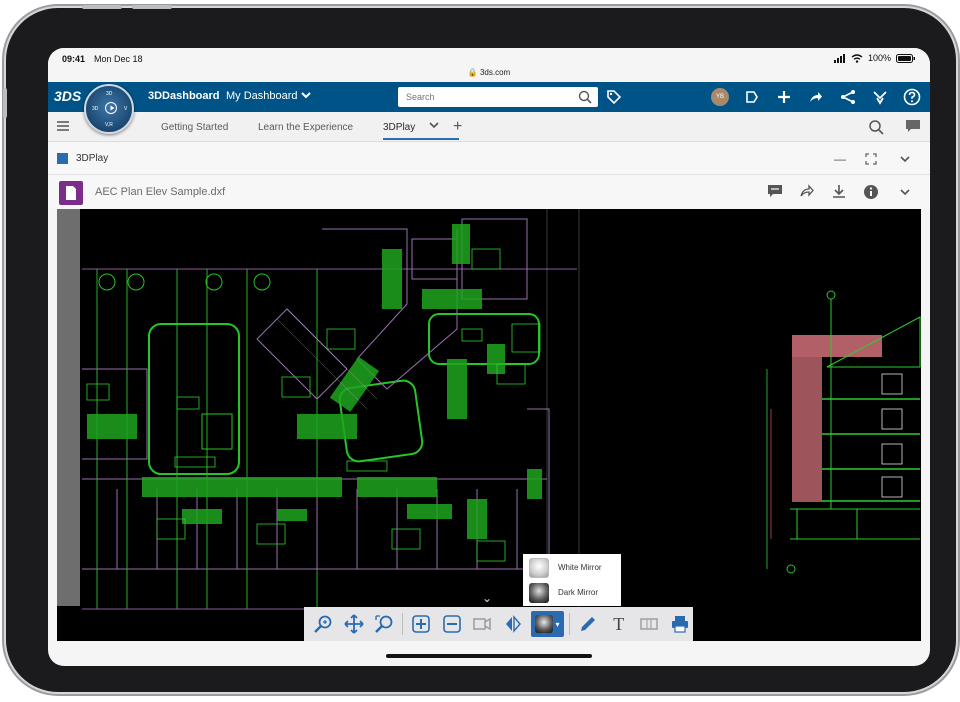 The width and height of the screenshot is (960, 702). Describe the element at coordinates (784, 97) in the screenshot. I see `add-icon` at that location.